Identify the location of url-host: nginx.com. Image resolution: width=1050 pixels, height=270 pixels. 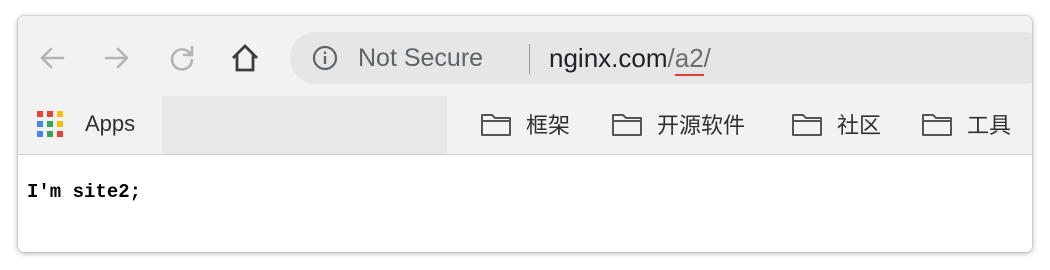
(608, 58).